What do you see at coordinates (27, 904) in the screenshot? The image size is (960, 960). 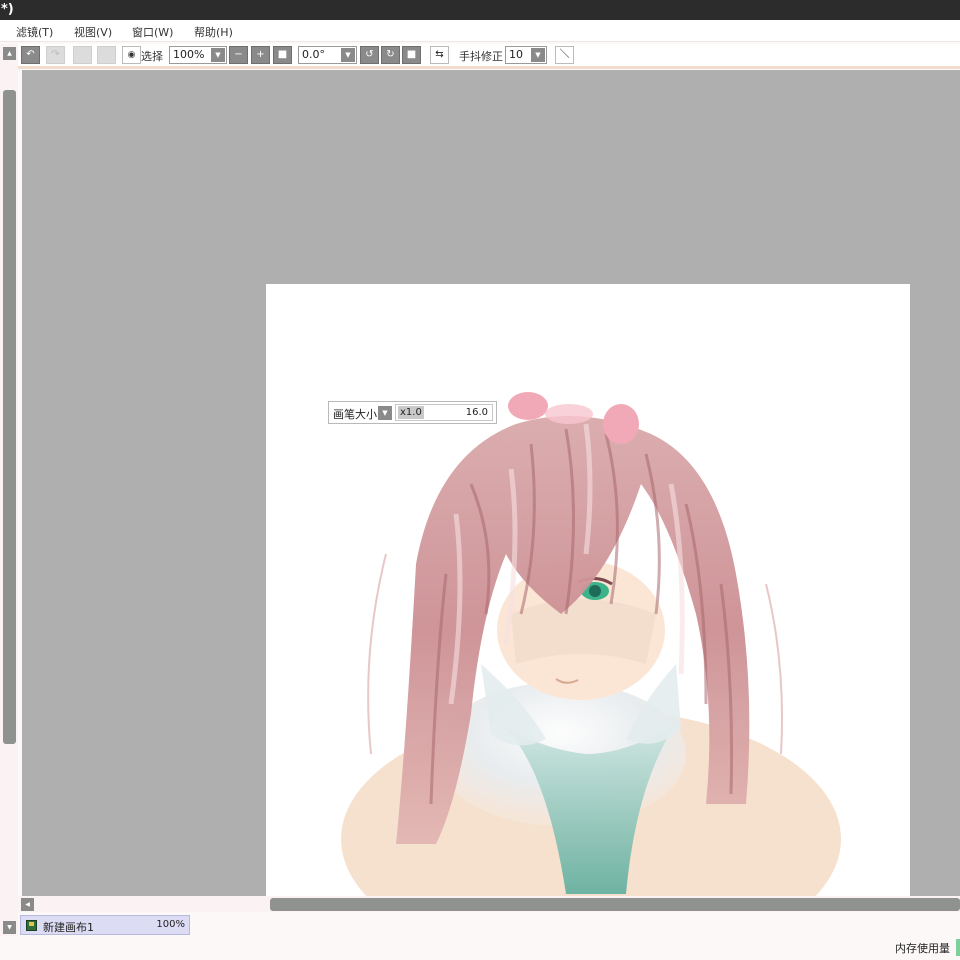 I see `scroll-left-arrow-icon: ◀` at bounding box center [27, 904].